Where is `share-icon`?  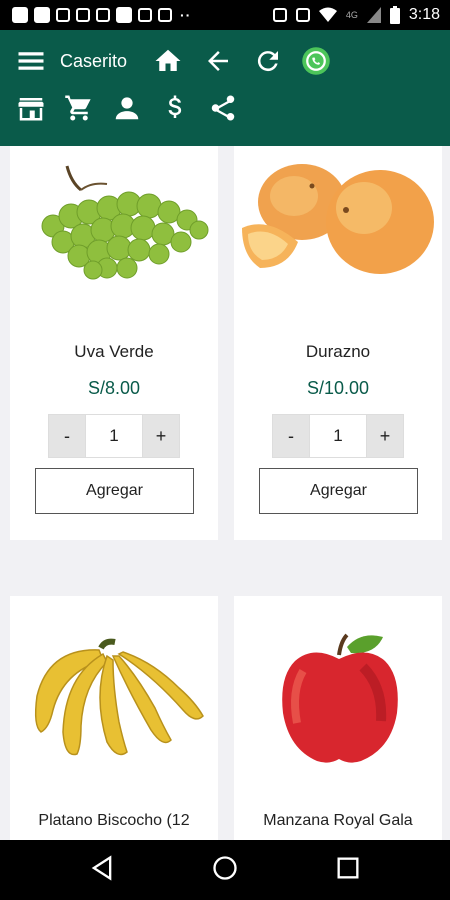 share-icon is located at coordinates (223, 108).